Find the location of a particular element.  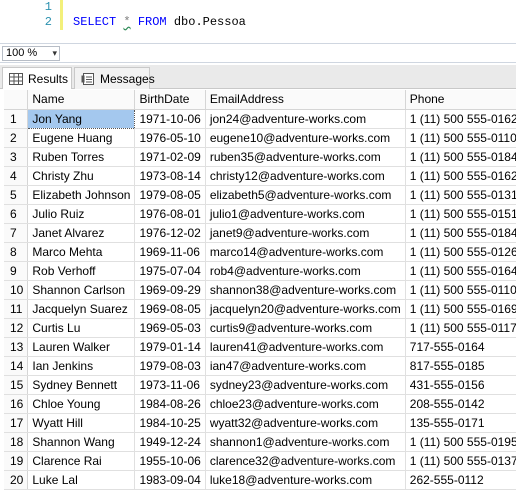

column-header-email: EmailAddress is located at coordinates (305, 100).